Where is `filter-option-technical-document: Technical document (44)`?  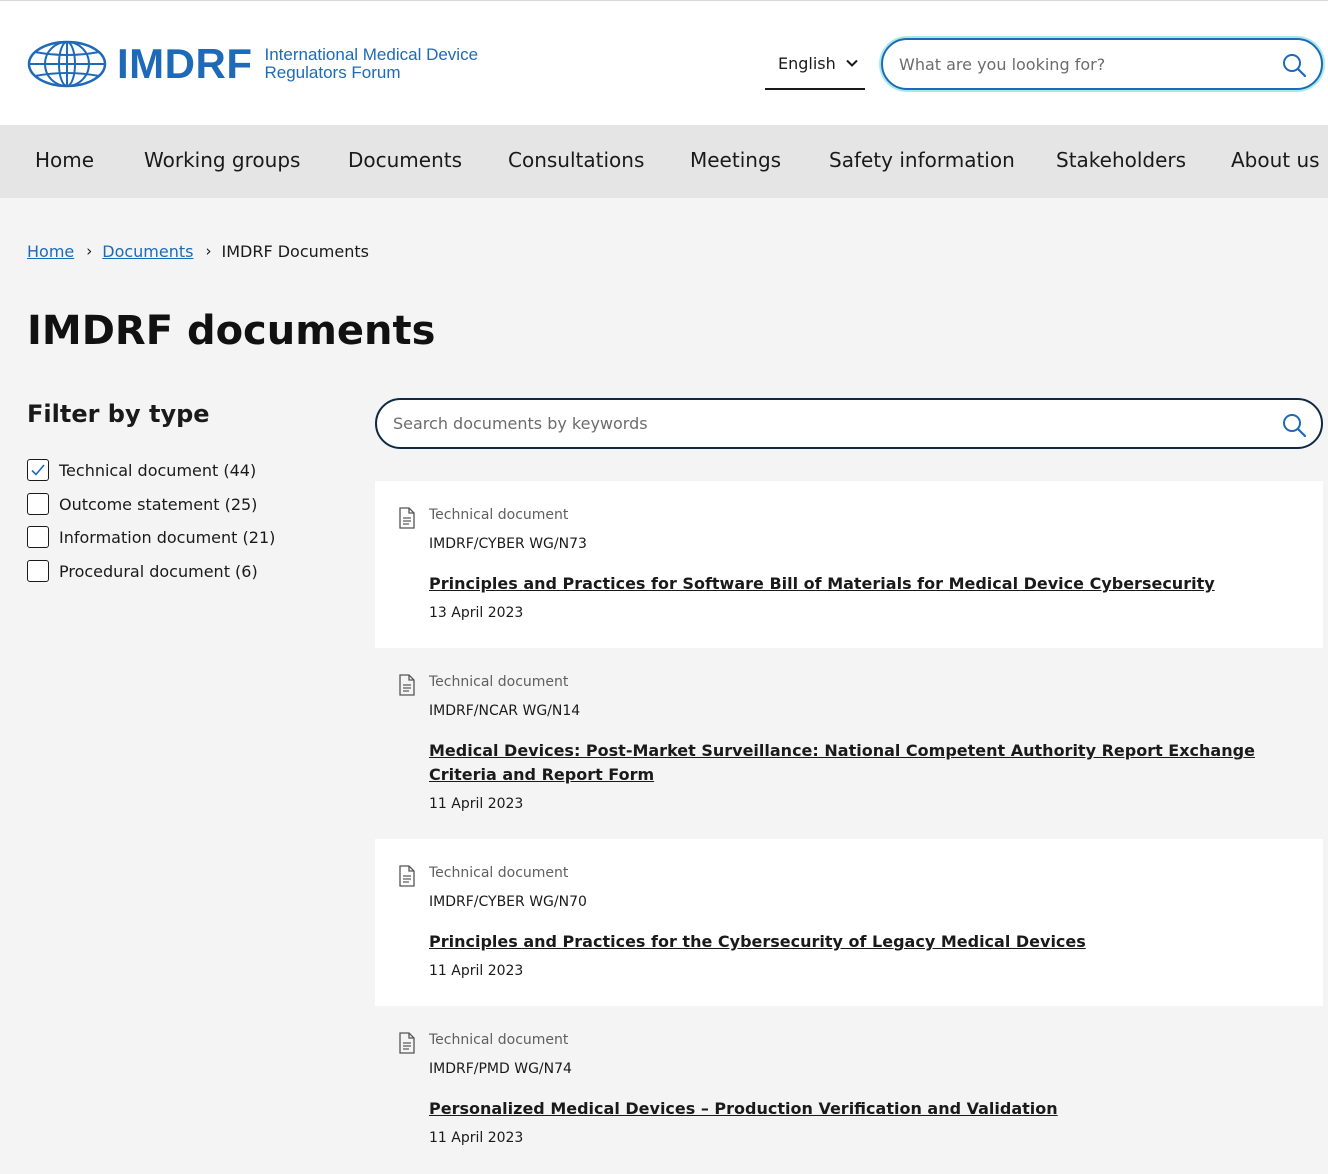 filter-option-technical-document: Technical document (44) is located at coordinates (141, 470).